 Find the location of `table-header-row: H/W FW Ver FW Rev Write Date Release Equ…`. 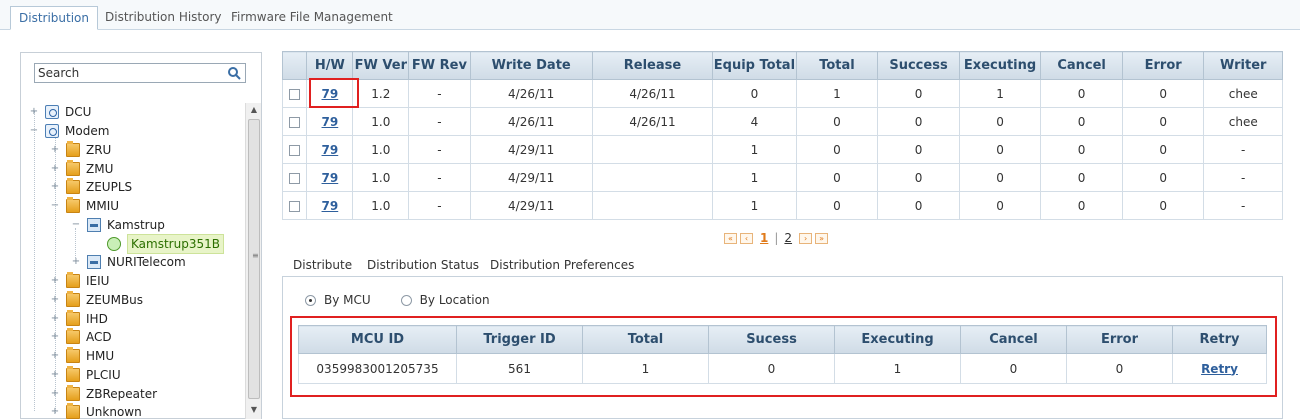

table-header-row: H/W FW Ver FW Rev Write Date Release Equ… is located at coordinates (782, 65).